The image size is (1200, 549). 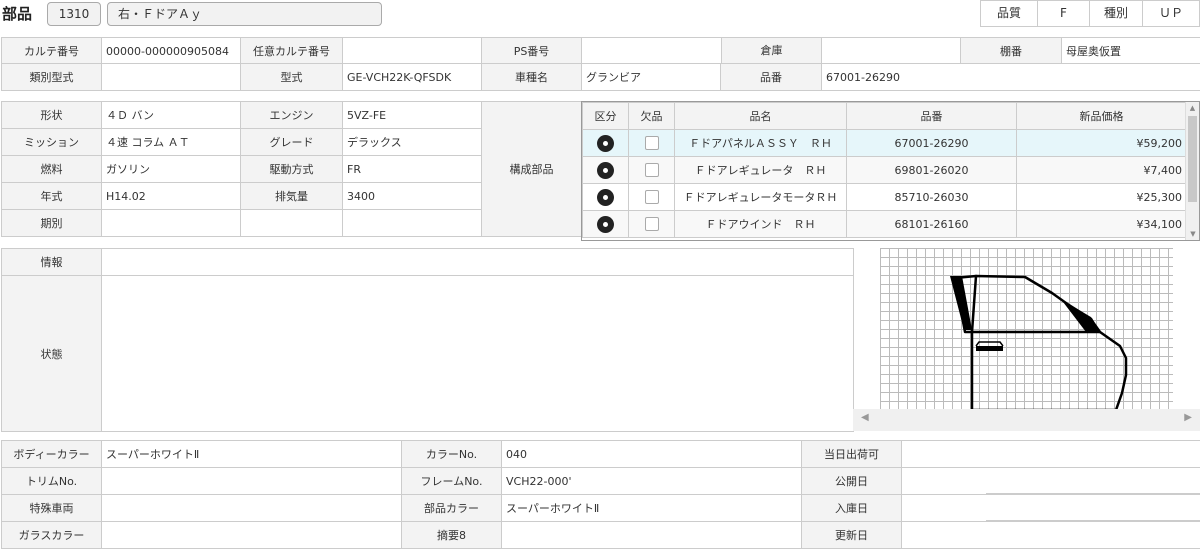 I want to click on parts-scrollbar: ▲ ▼, so click(x=1192, y=171).